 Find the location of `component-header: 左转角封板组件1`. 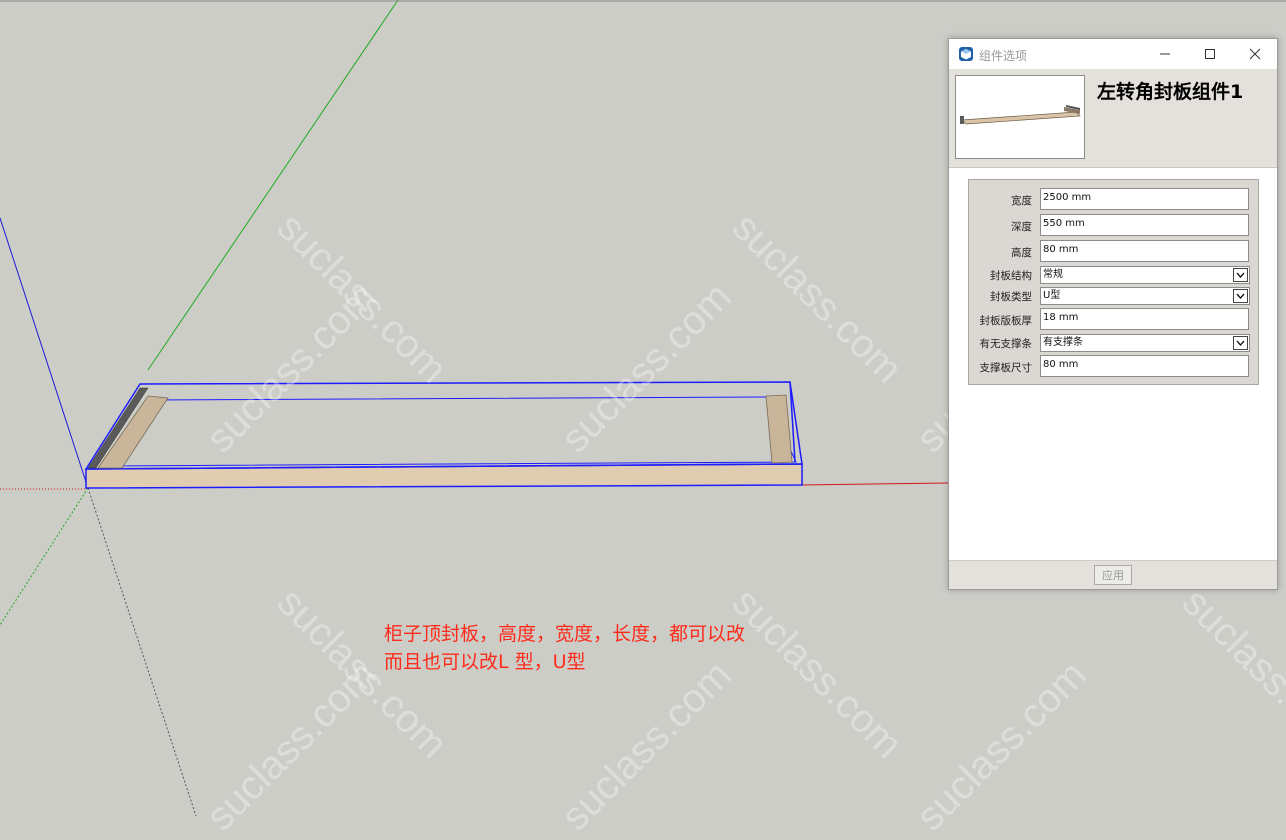

component-header: 左转角封板组件1 is located at coordinates (1113, 118).